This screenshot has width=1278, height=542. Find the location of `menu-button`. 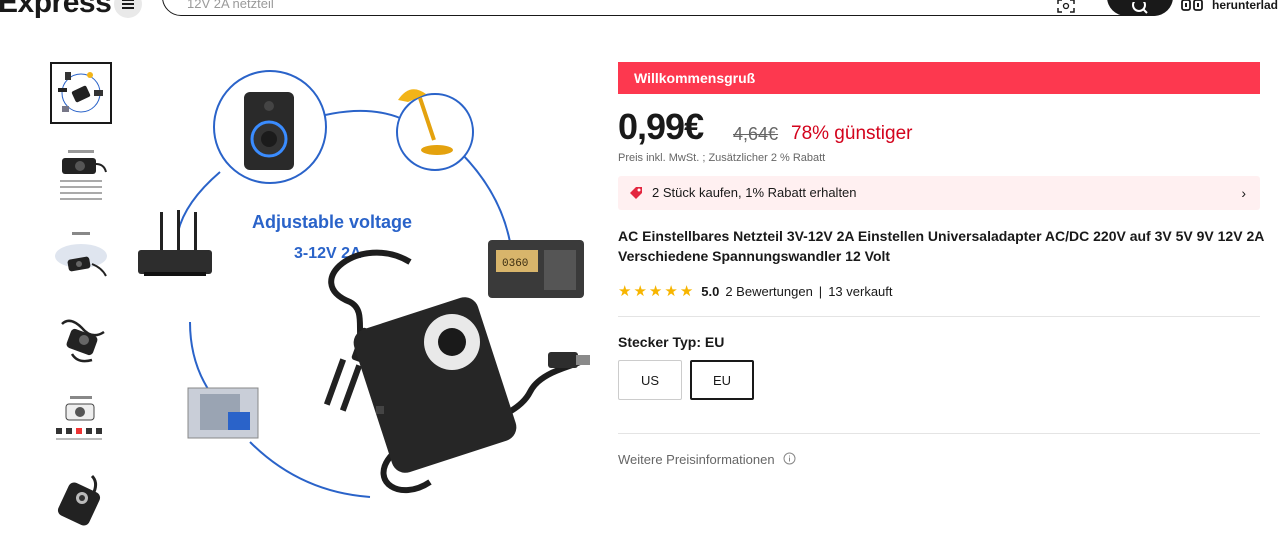

menu-button is located at coordinates (128, 9).